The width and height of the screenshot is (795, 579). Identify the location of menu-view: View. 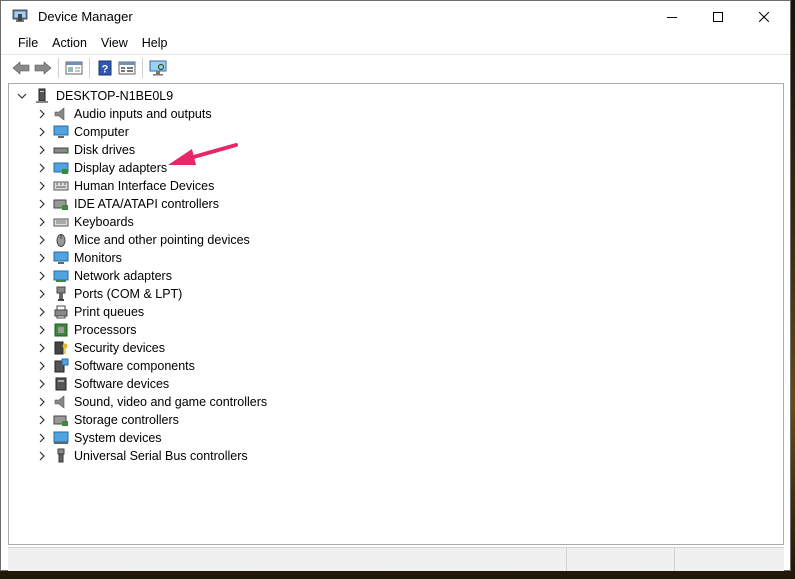
(114, 43).